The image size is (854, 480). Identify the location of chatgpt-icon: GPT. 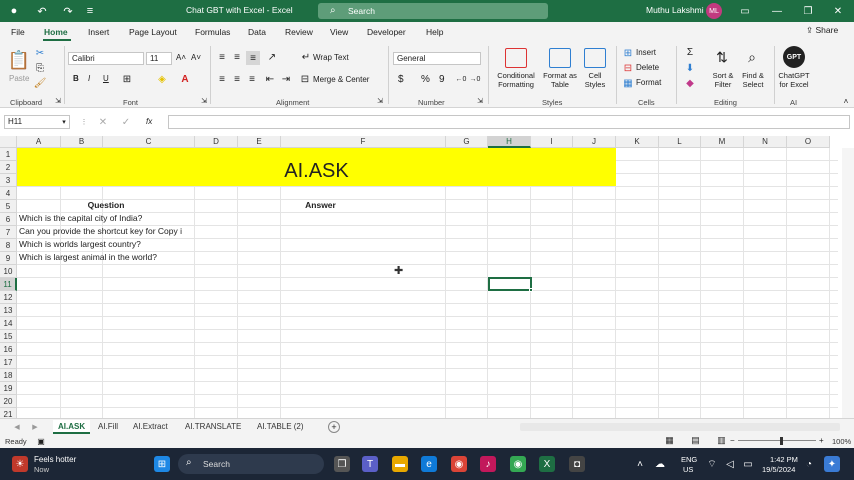
(794, 57).